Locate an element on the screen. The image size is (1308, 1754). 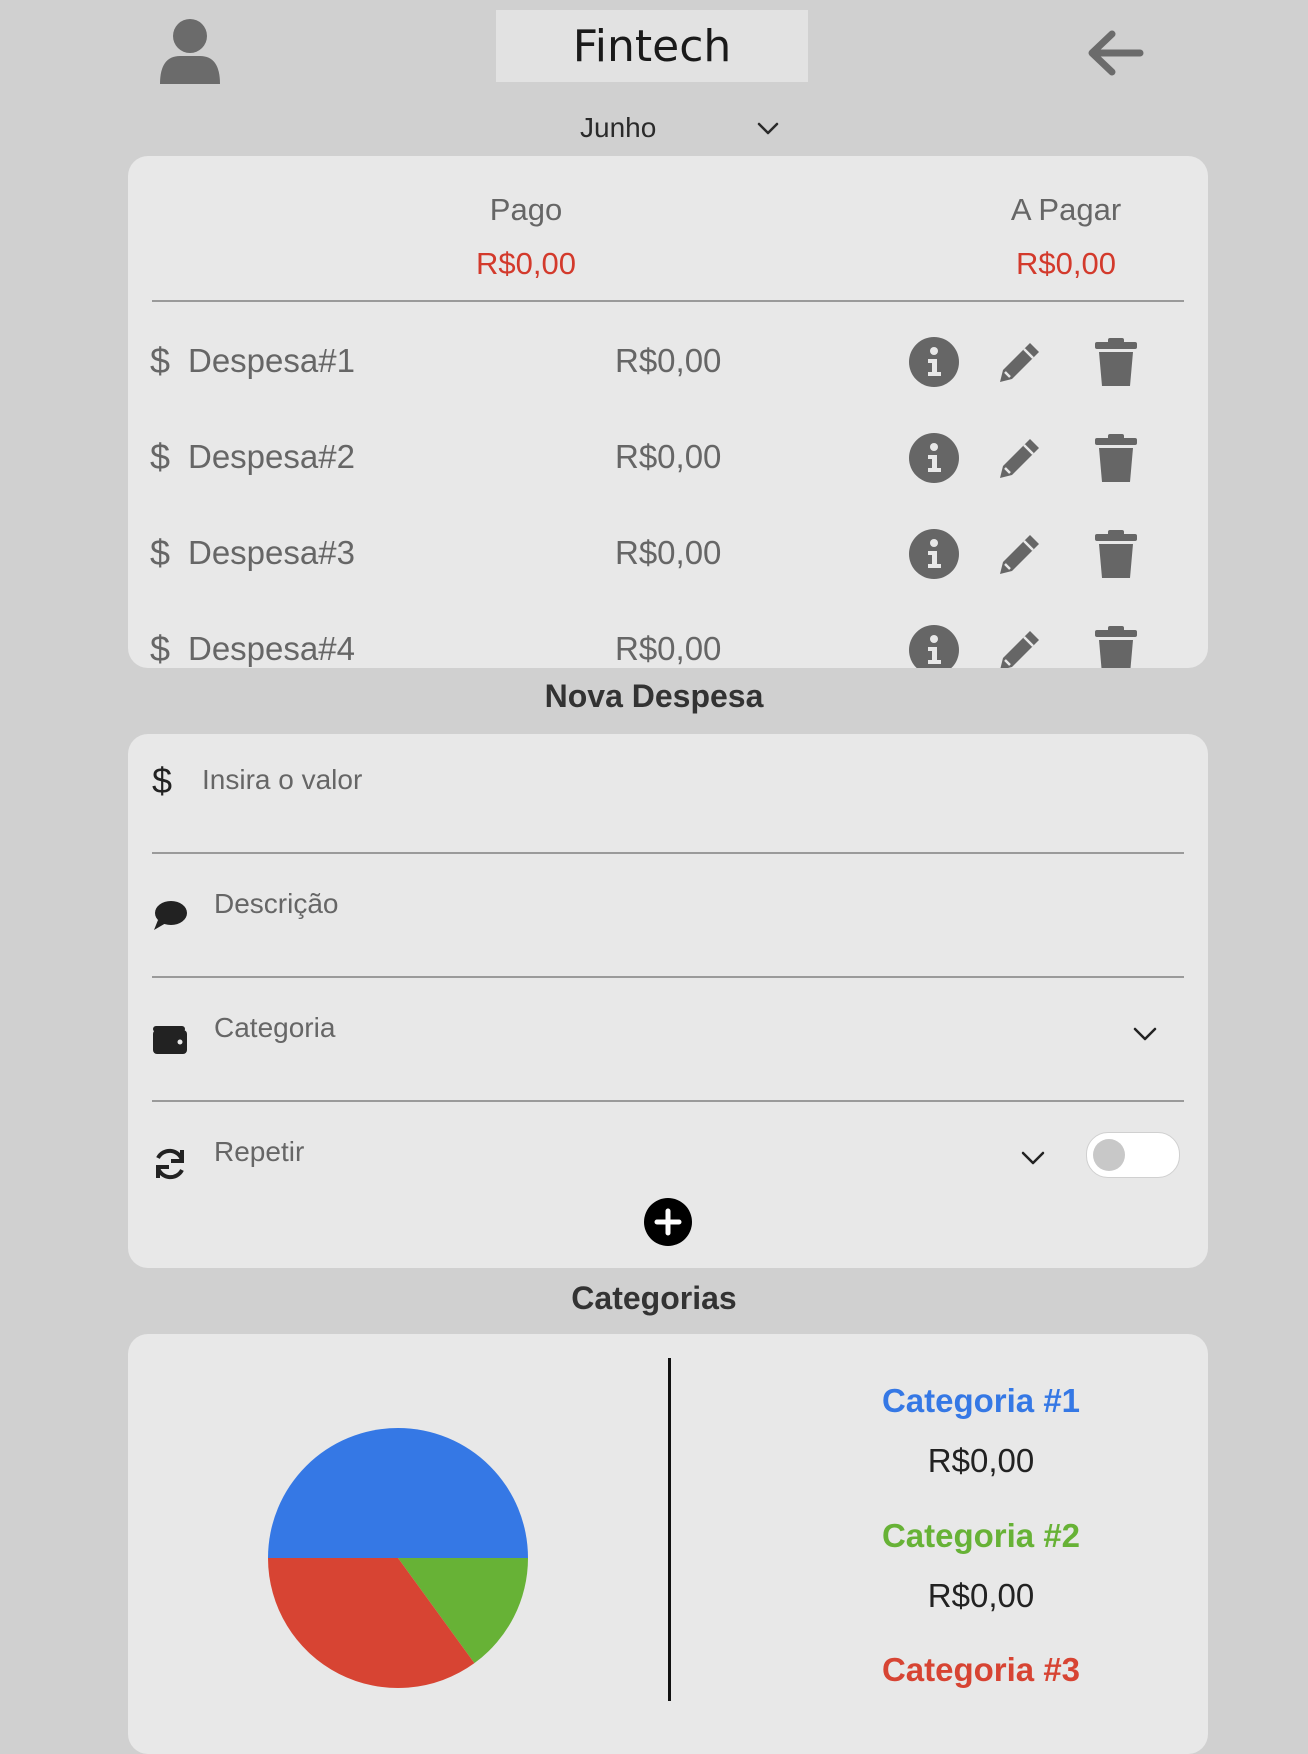
categories-pie-chart is located at coordinates (398, 1558).